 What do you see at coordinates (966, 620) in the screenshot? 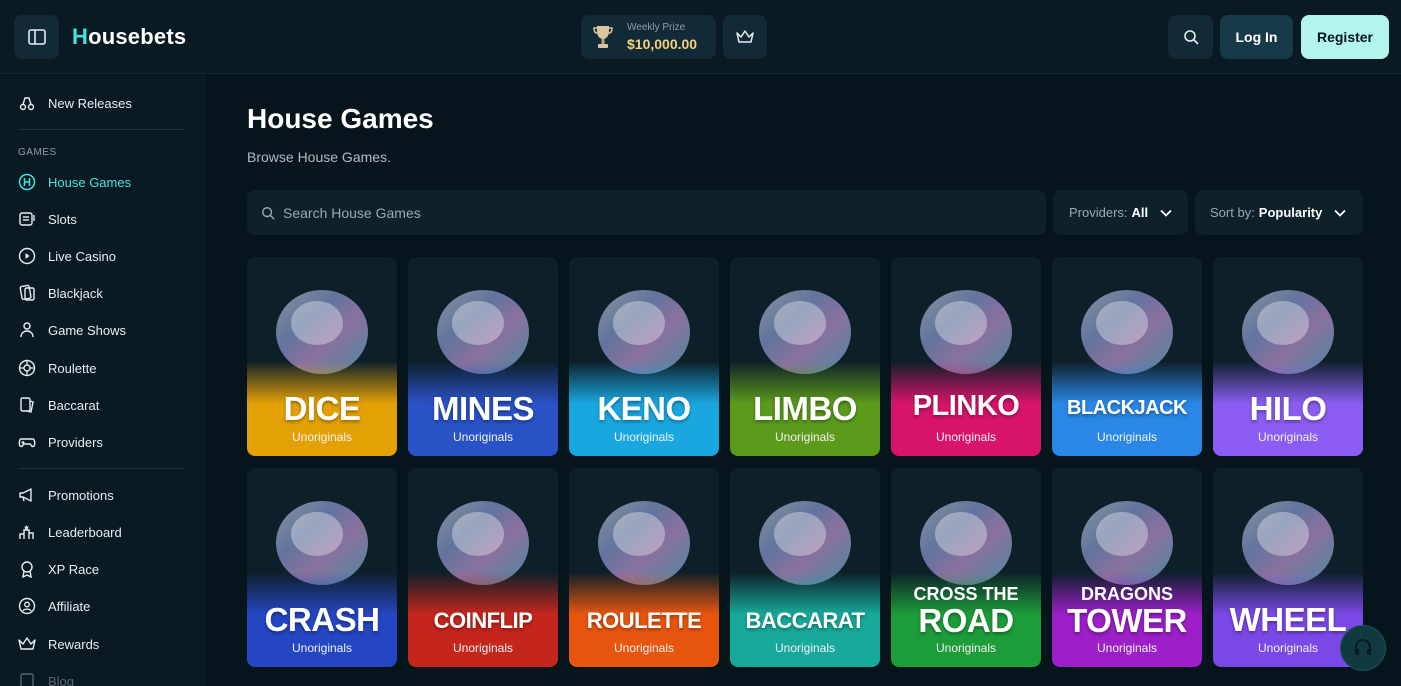
I see `game-title: ROAD` at bounding box center [966, 620].